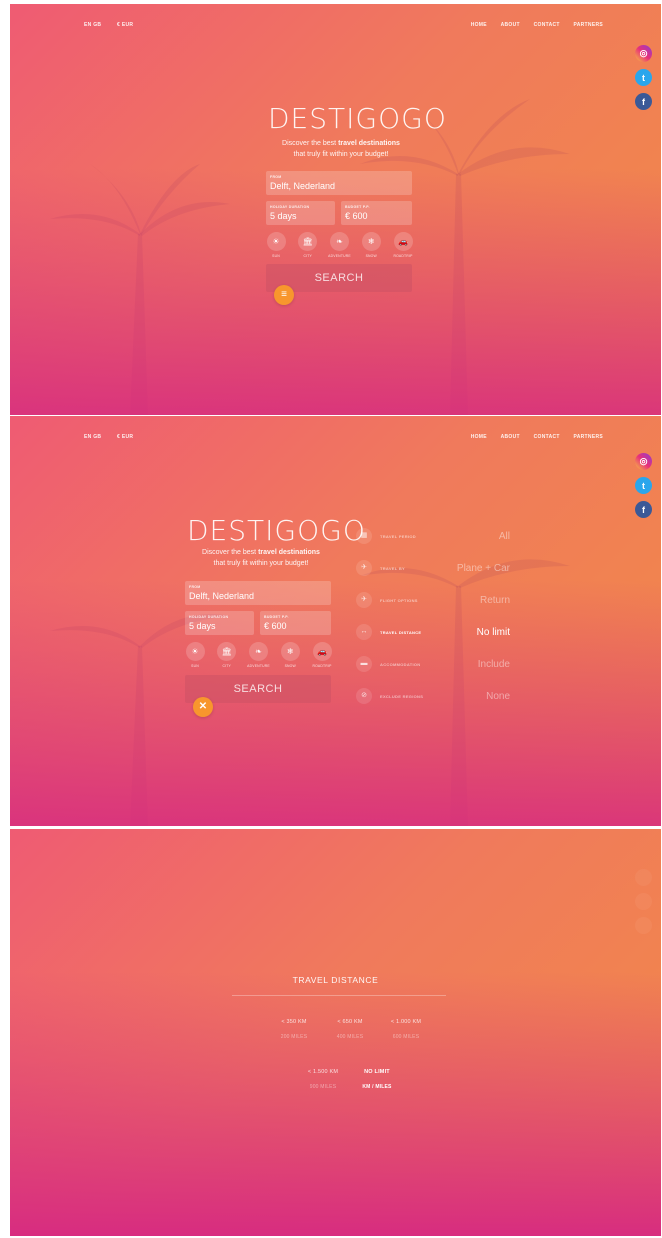  What do you see at coordinates (308, 241) in the screenshot?
I see `city-icon: 🏛` at bounding box center [308, 241].